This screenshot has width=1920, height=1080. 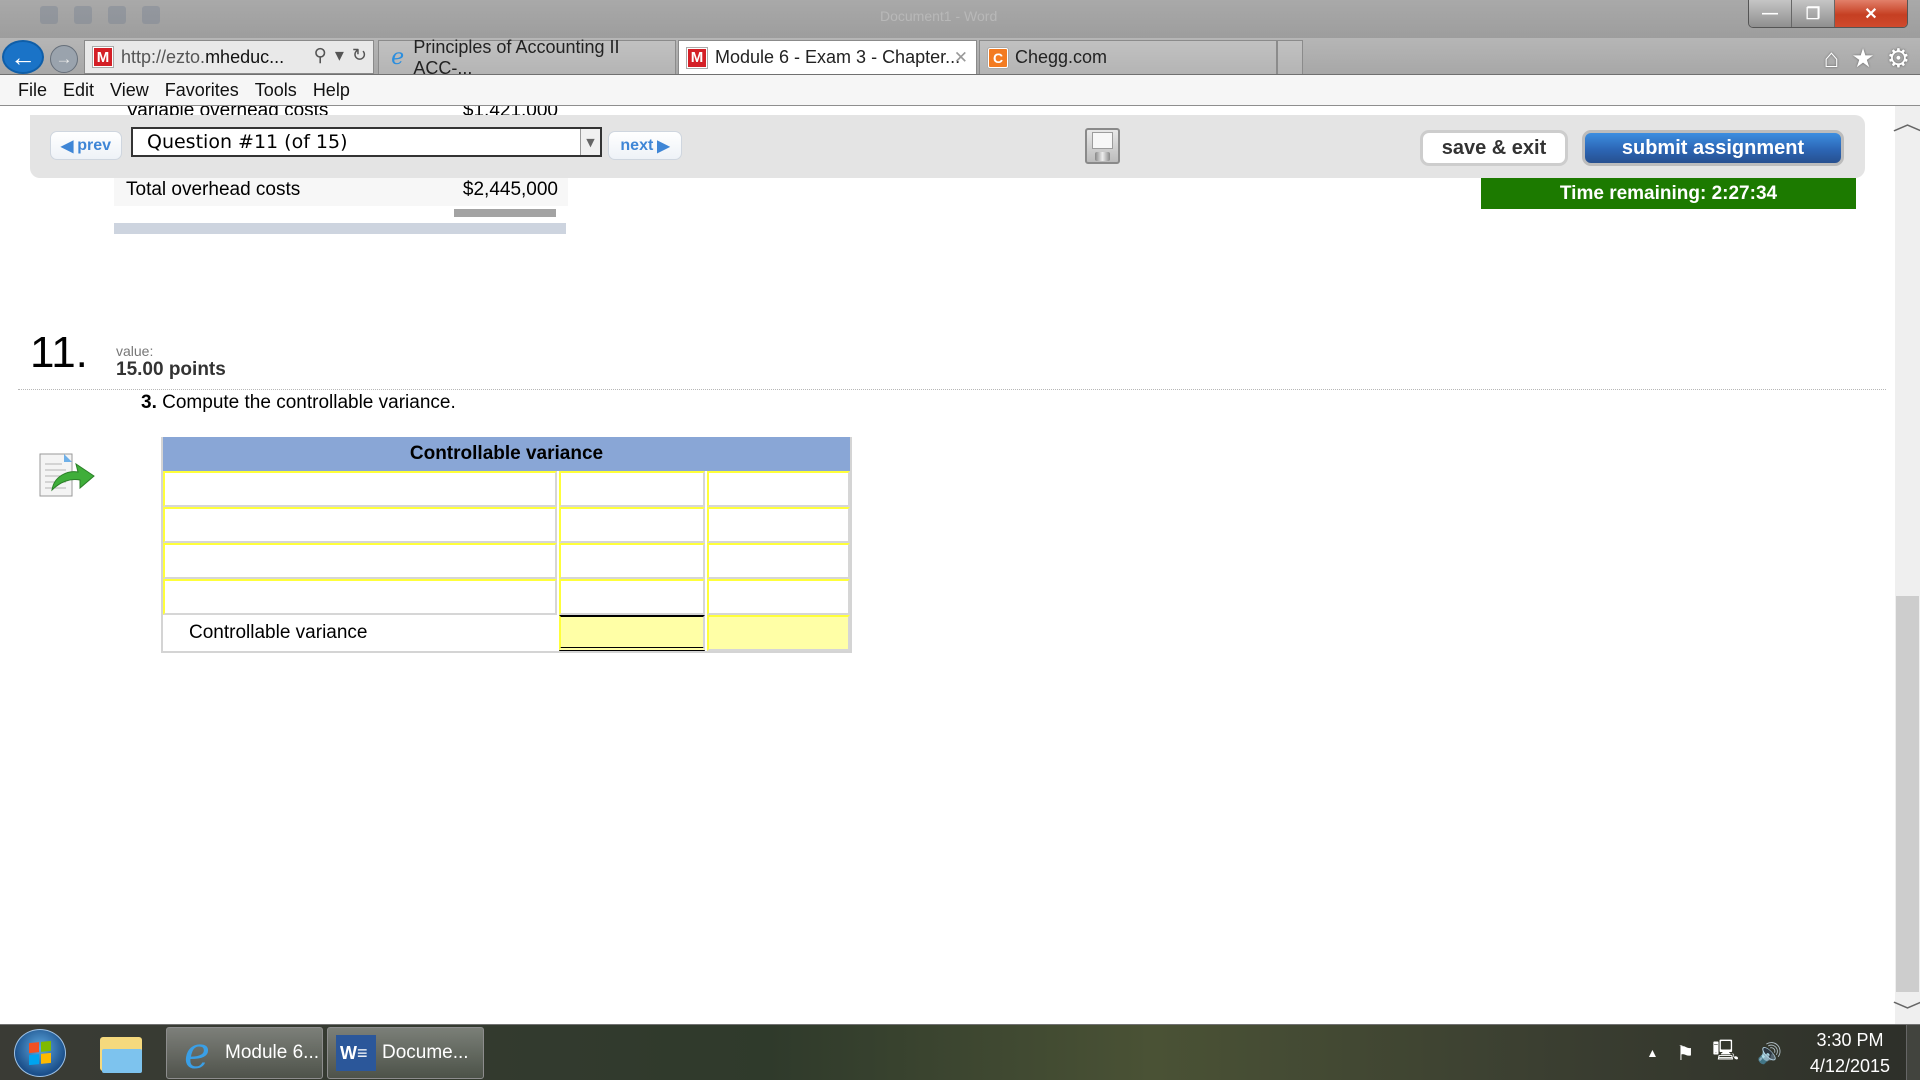 I want to click on show-desktop-button, so click(x=1913, y=1052).